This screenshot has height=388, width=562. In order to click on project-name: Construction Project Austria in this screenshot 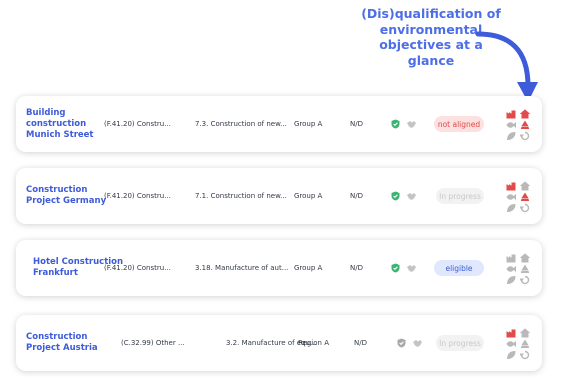, I will do `click(72, 343)`.